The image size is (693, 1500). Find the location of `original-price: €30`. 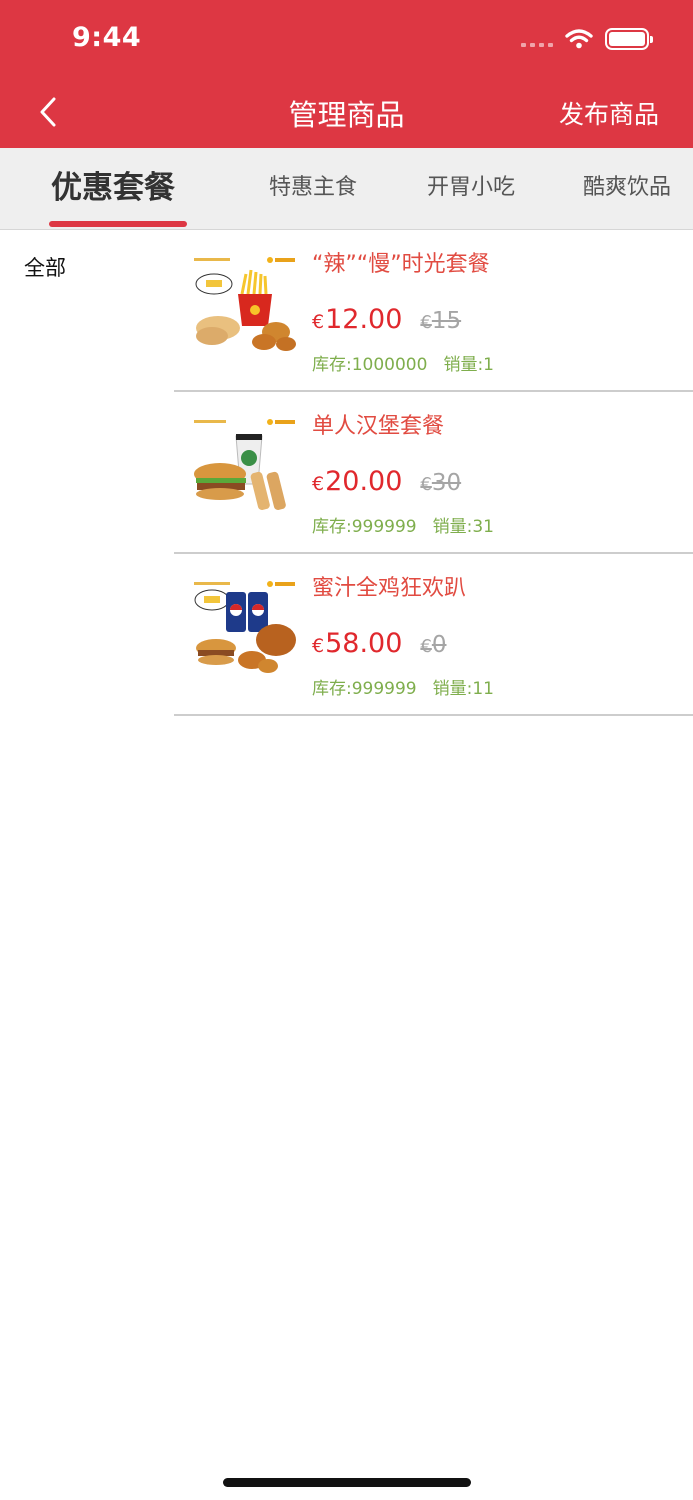

original-price: €30 is located at coordinates (441, 483).